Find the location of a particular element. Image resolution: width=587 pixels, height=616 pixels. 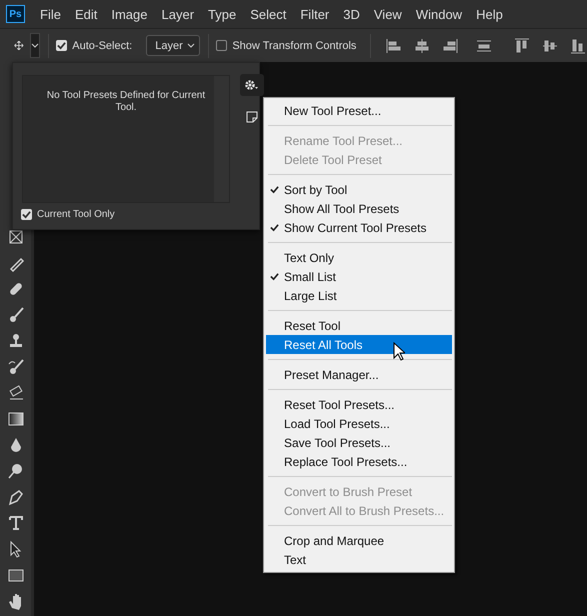

empty-message: No Tool Presets Defined for Current Tool. is located at coordinates (126, 102).